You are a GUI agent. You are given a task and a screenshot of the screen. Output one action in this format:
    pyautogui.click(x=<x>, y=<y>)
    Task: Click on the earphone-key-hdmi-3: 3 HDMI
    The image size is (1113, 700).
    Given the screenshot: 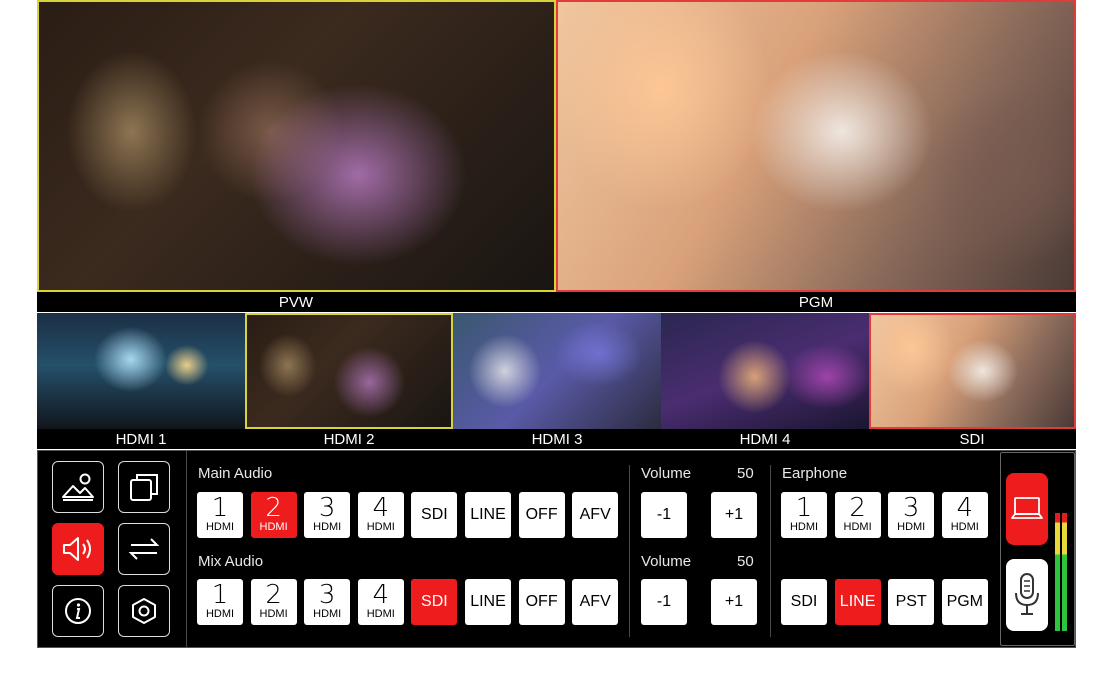 What is the action you would take?
    pyautogui.click(x=911, y=515)
    